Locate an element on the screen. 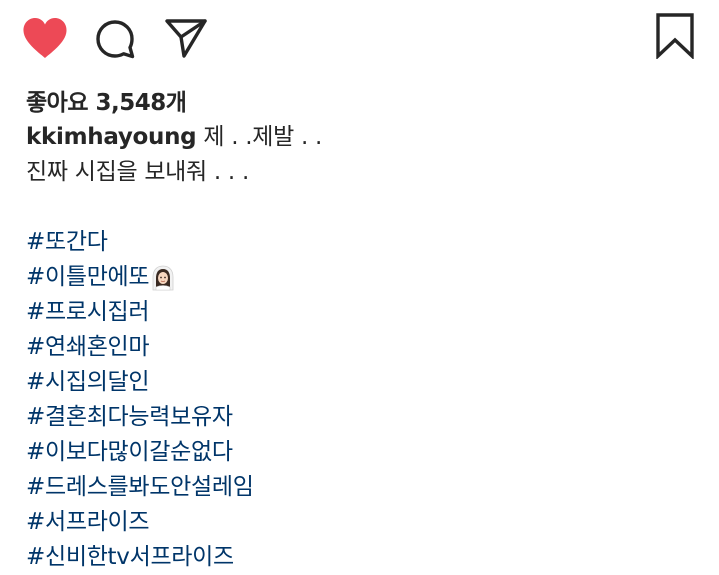 The image size is (719, 575). hashtag-link: #프로시집러 is located at coordinates (366, 312).